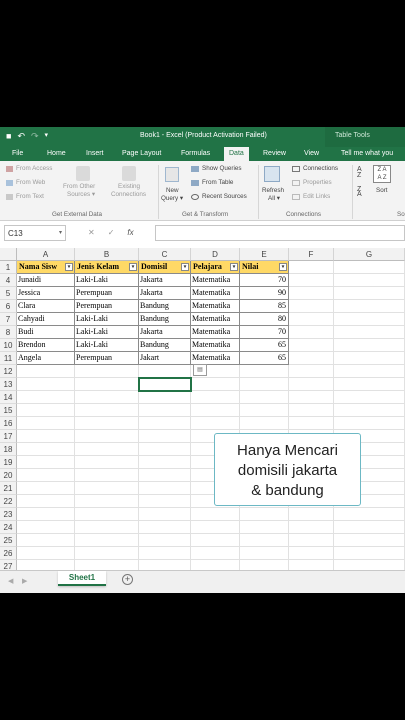  Describe the element at coordinates (273, 190) in the screenshot. I see `refresh-all-button: Refresh` at that location.